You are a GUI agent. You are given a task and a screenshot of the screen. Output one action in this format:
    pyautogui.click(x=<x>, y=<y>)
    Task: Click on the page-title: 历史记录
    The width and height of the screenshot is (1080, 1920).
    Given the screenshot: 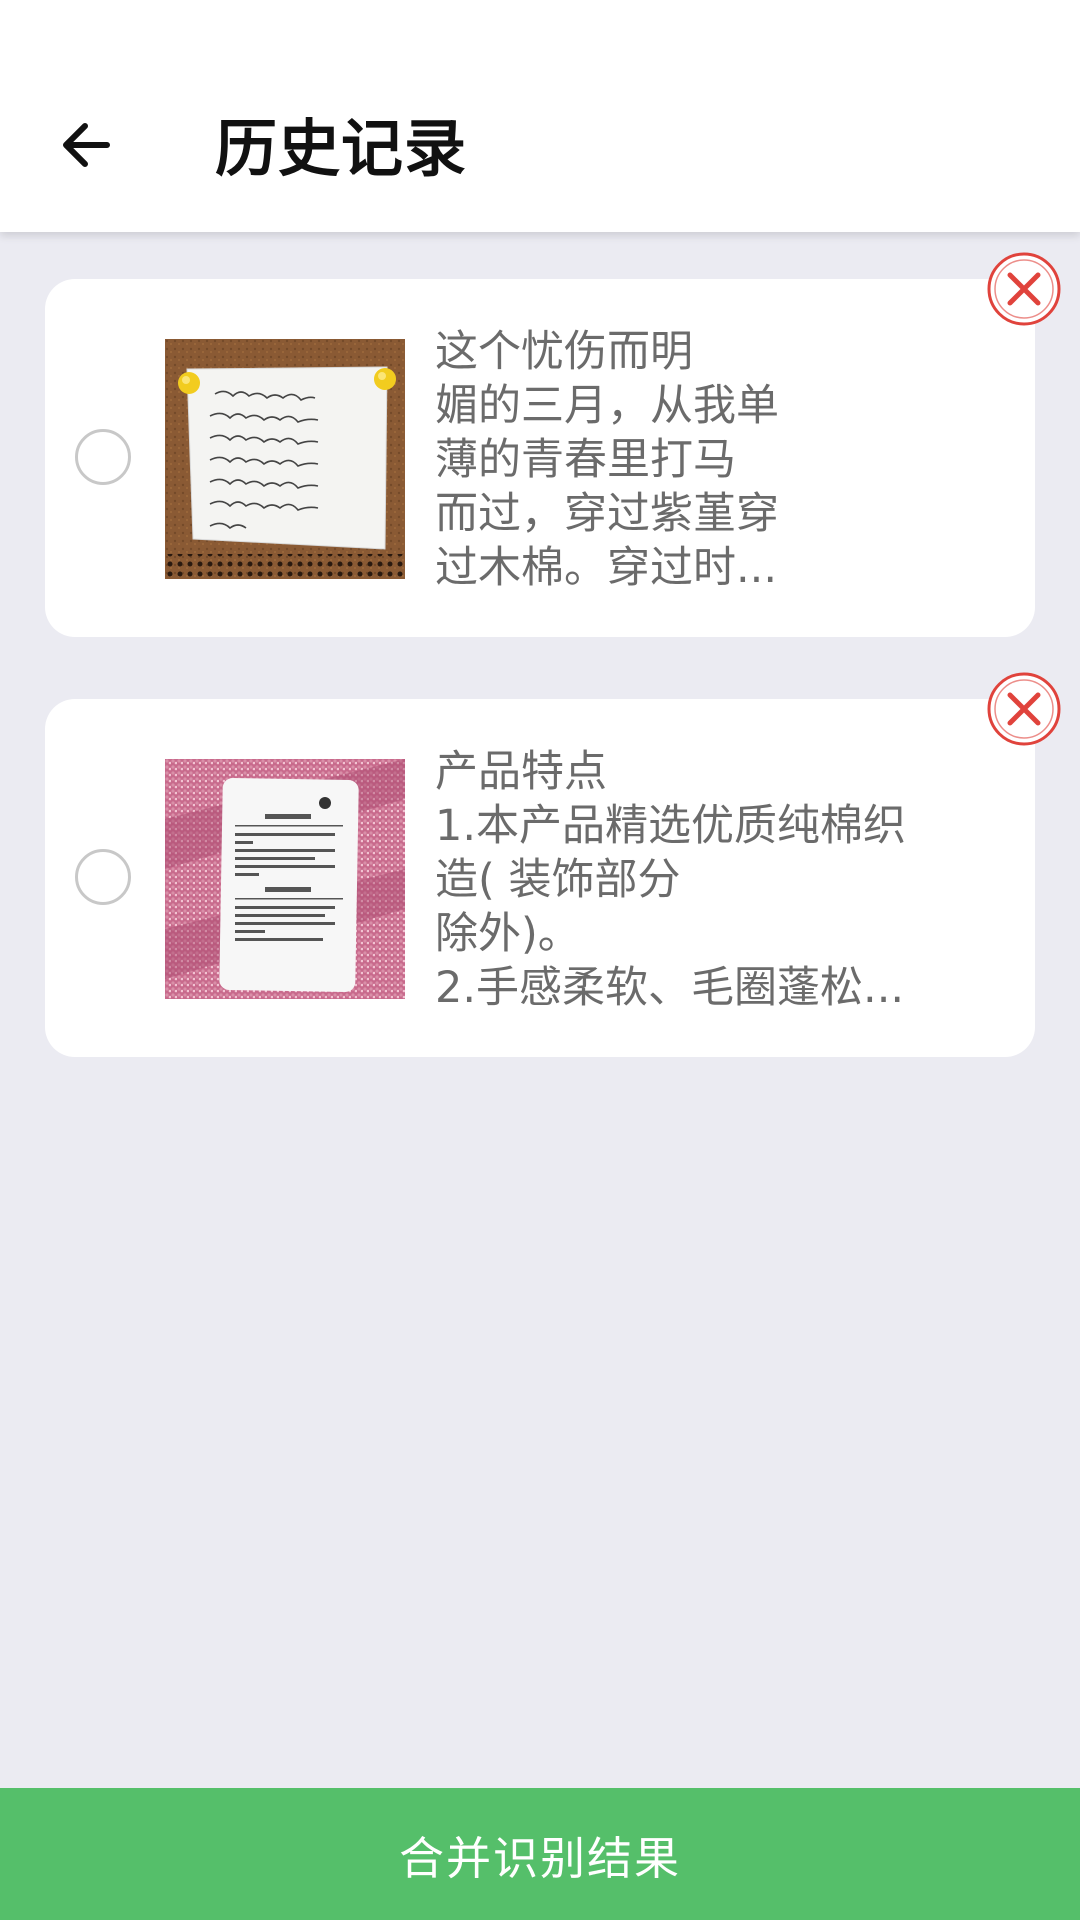 What is the action you would take?
    pyautogui.click(x=341, y=148)
    